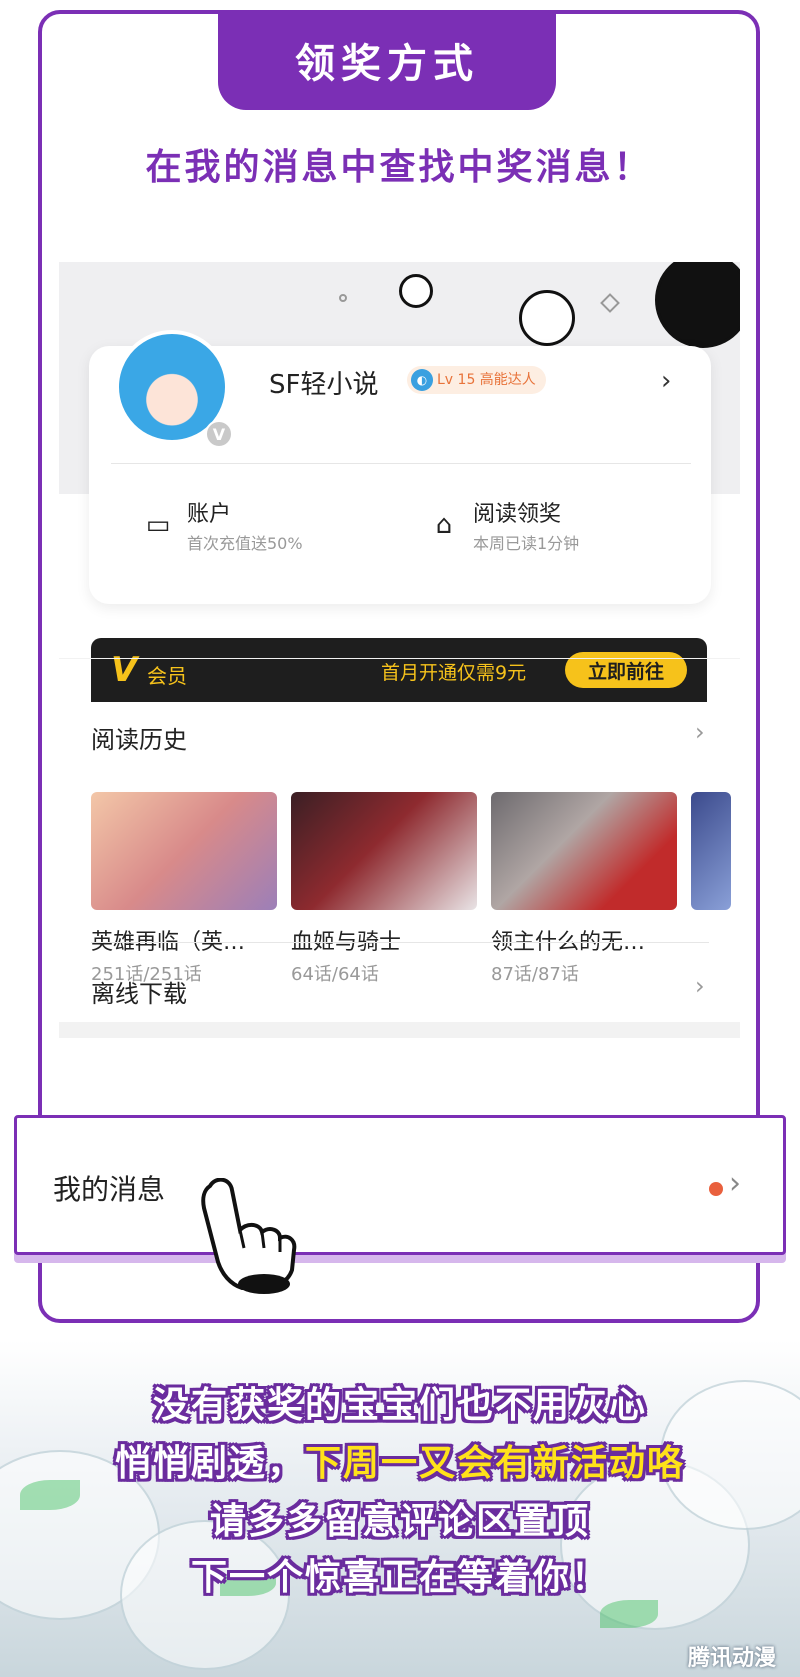 The width and height of the screenshot is (800, 1677). I want to click on book-count: 87话/87话, so click(535, 974).